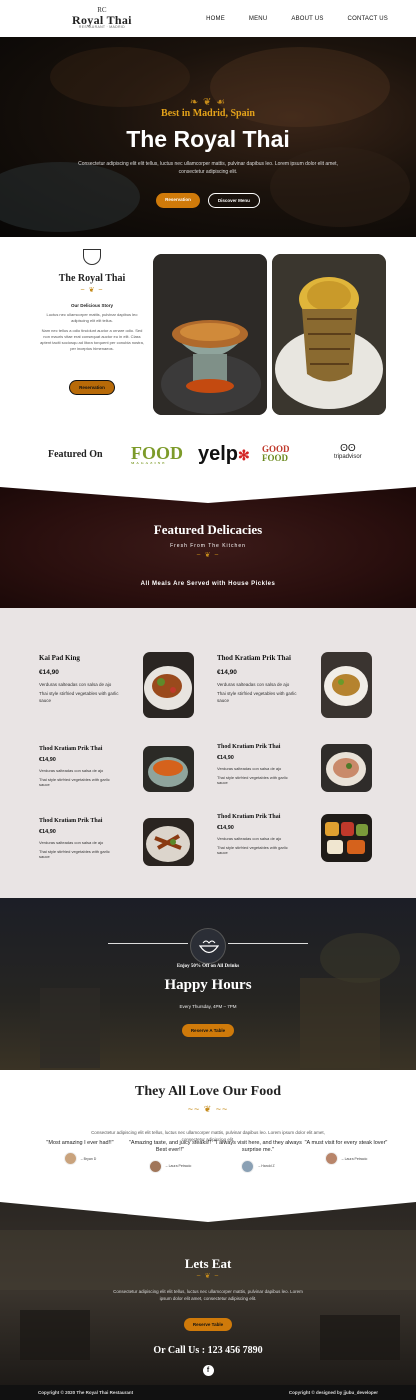  Describe the element at coordinates (258, 19) in the screenshot. I see `nav-menu: MENU` at that location.